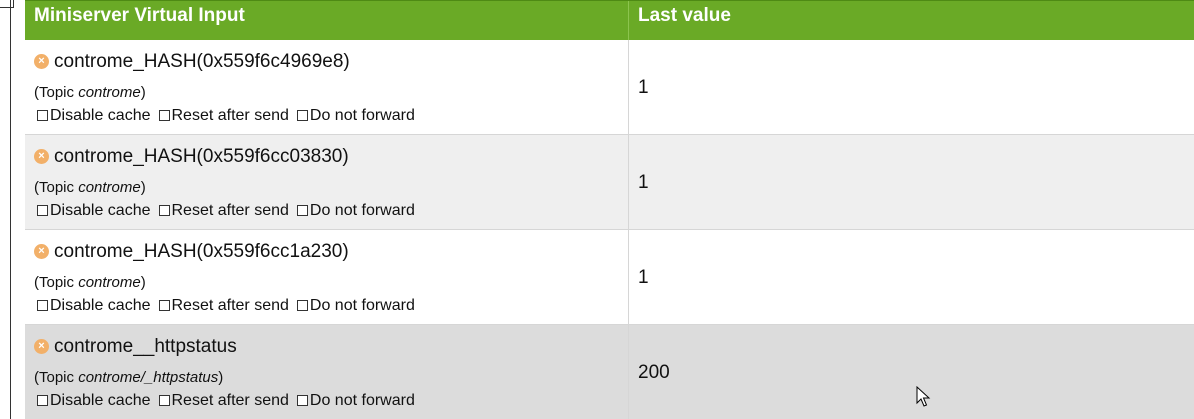  I want to click on header-divider, so click(628, 21).